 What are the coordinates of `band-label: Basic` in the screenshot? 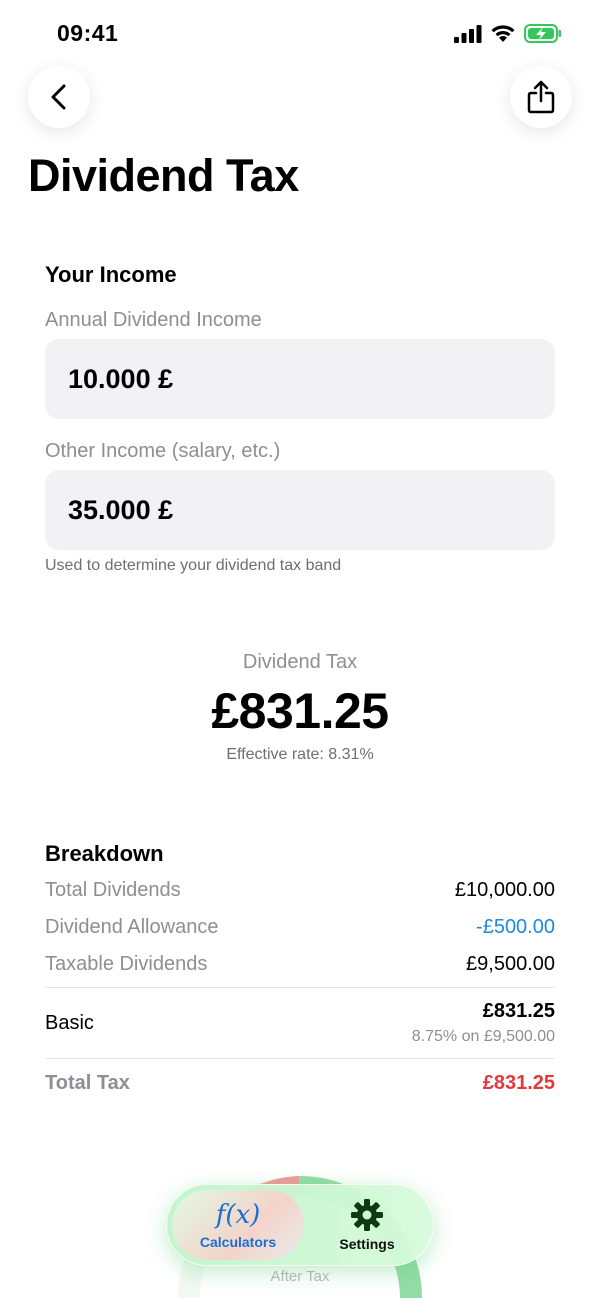 It's located at (69, 1023).